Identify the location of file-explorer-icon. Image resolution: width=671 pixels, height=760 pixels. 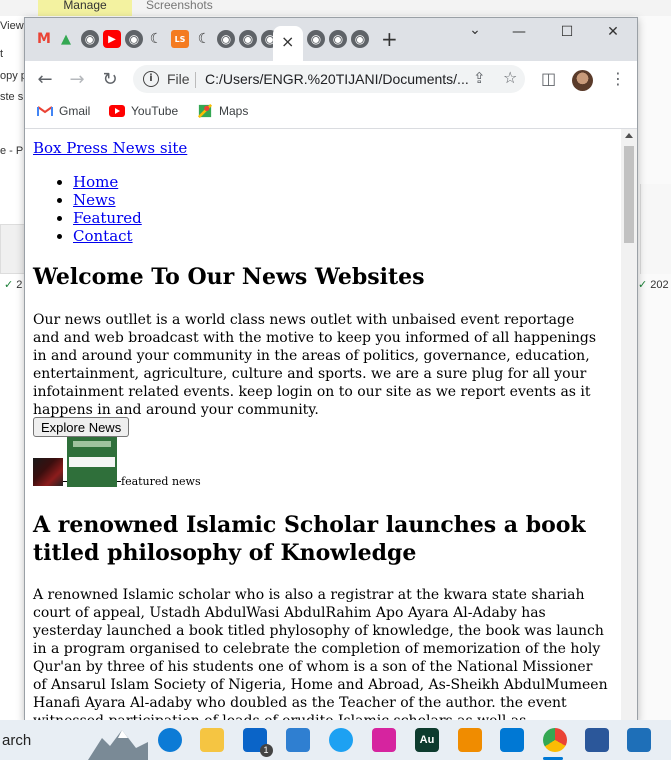
(212, 740).